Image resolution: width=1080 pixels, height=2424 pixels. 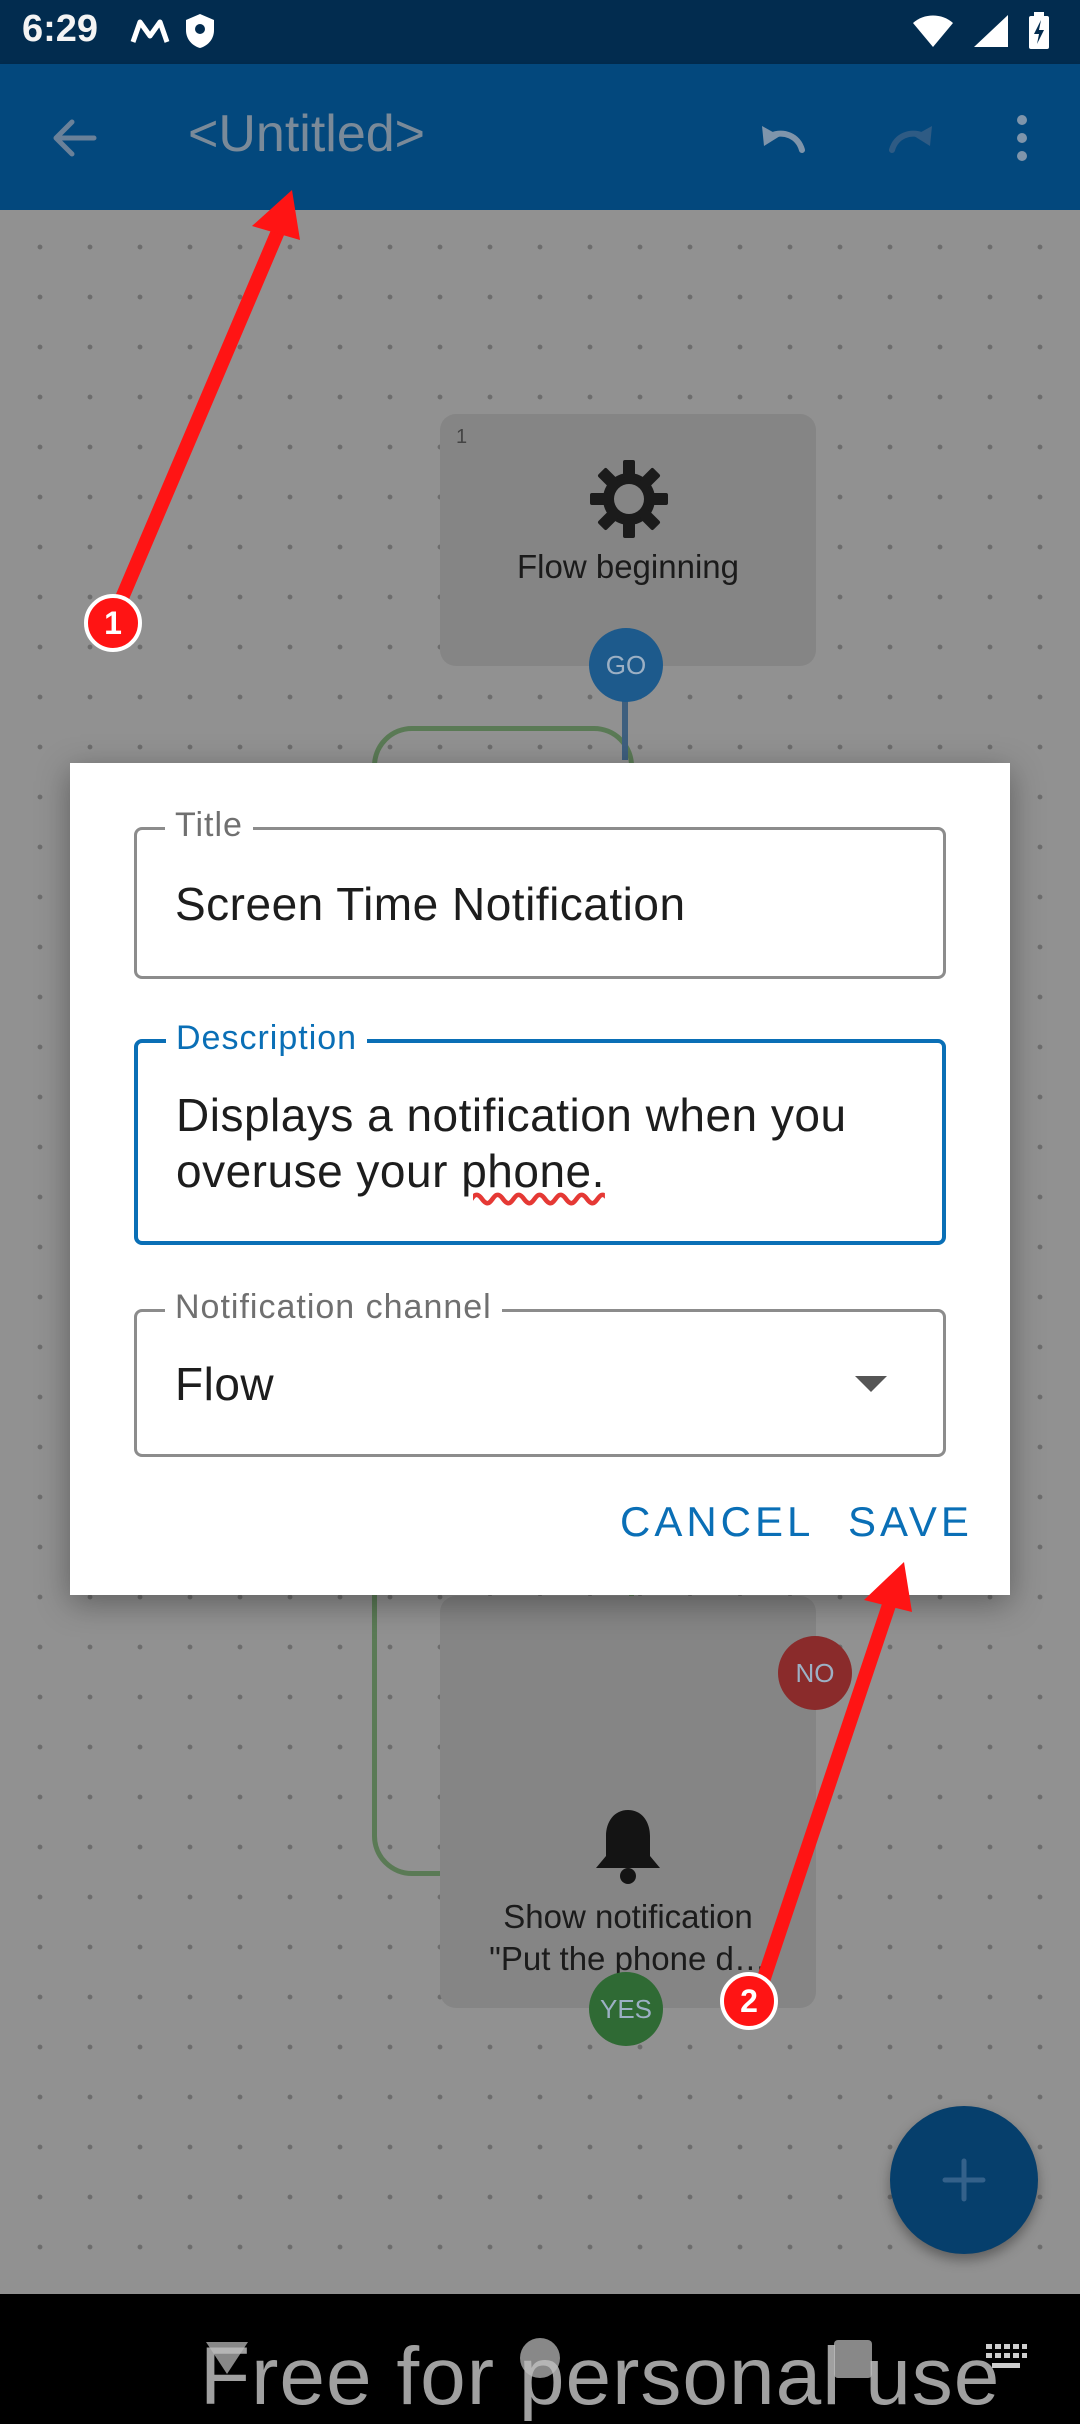 I want to click on annotation-marker-1-label: 1, so click(x=113, y=622).